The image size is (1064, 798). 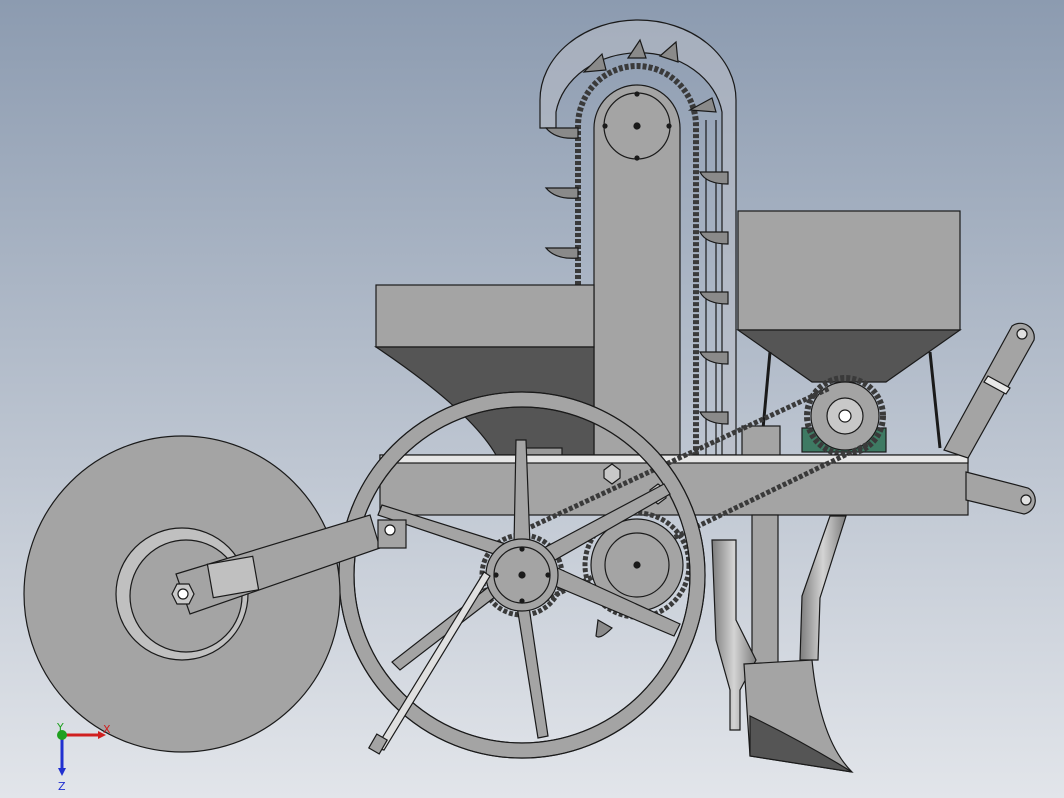 I want to click on axis-y-label: Y, so click(x=60, y=727).